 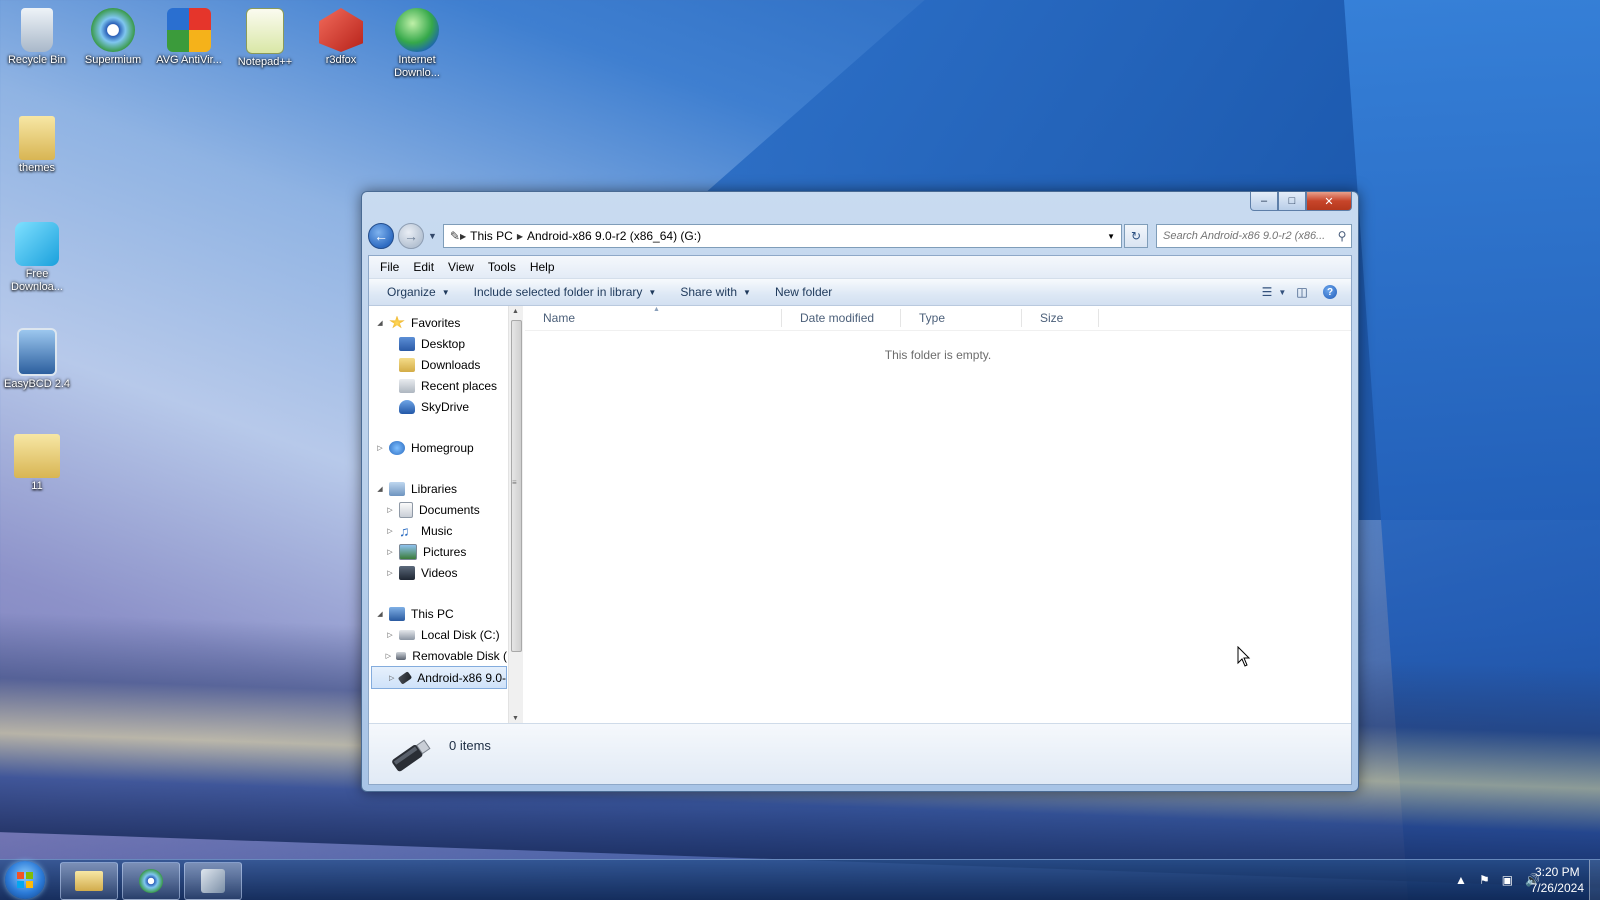 I want to click on search-box: ⚲, so click(x=1254, y=236).